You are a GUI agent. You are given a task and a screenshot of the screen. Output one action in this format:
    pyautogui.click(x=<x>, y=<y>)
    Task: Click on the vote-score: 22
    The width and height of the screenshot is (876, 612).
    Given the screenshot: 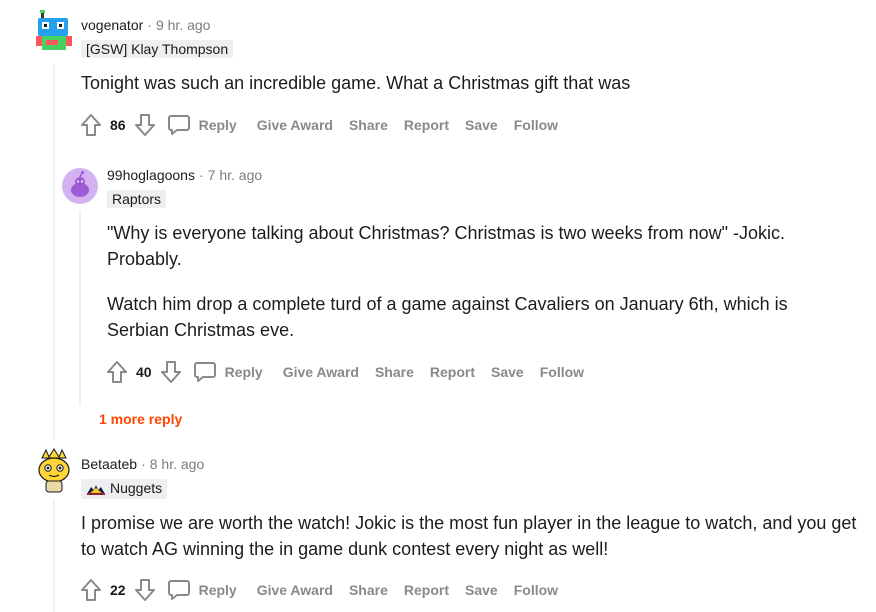 What is the action you would take?
    pyautogui.click(x=118, y=590)
    